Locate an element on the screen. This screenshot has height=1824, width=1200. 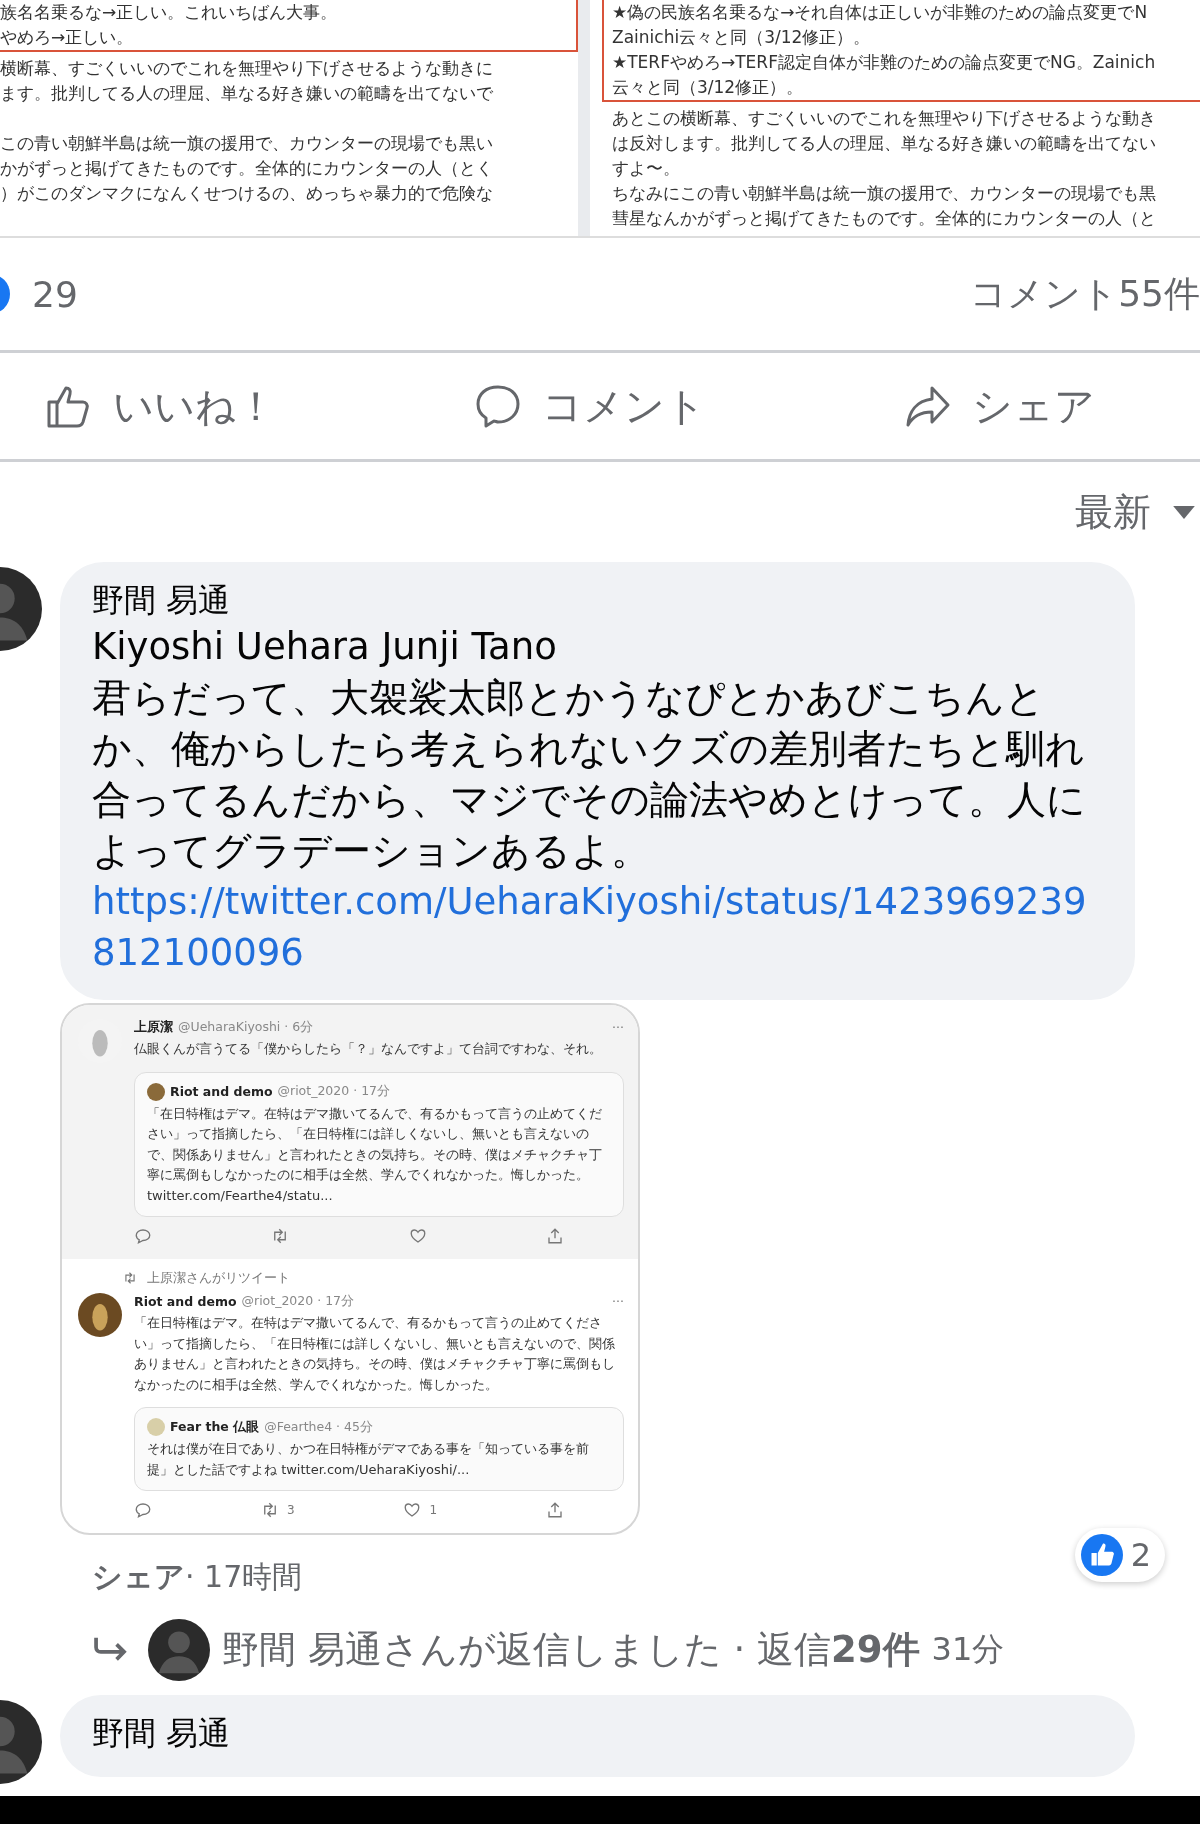
tweet-text: 「在日特権はデマ。在特はデマ撒いてるんで、有るかもって言うの止めてください」って指摘したら、「在日特権には詳しくないし、無いとも言えないので、関係ありません」と言われたときの気持ち。その時、僕はメチャクチャ丁寧に罵倒もしなかったのに相手は全然、学んでくれなかった。悔しかった。 is located at coordinates (375, 1354).